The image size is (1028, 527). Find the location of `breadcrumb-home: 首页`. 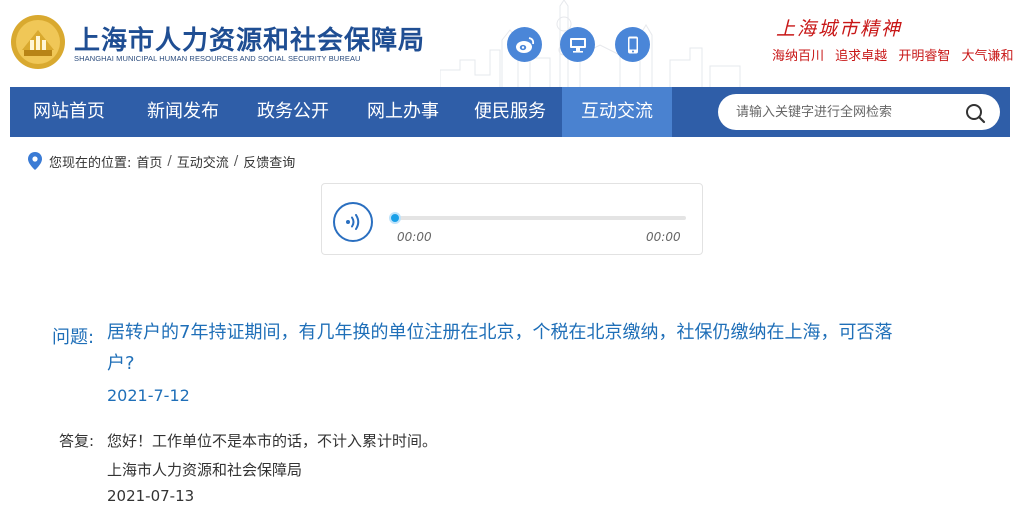

breadcrumb-home: 首页 is located at coordinates (149, 161).